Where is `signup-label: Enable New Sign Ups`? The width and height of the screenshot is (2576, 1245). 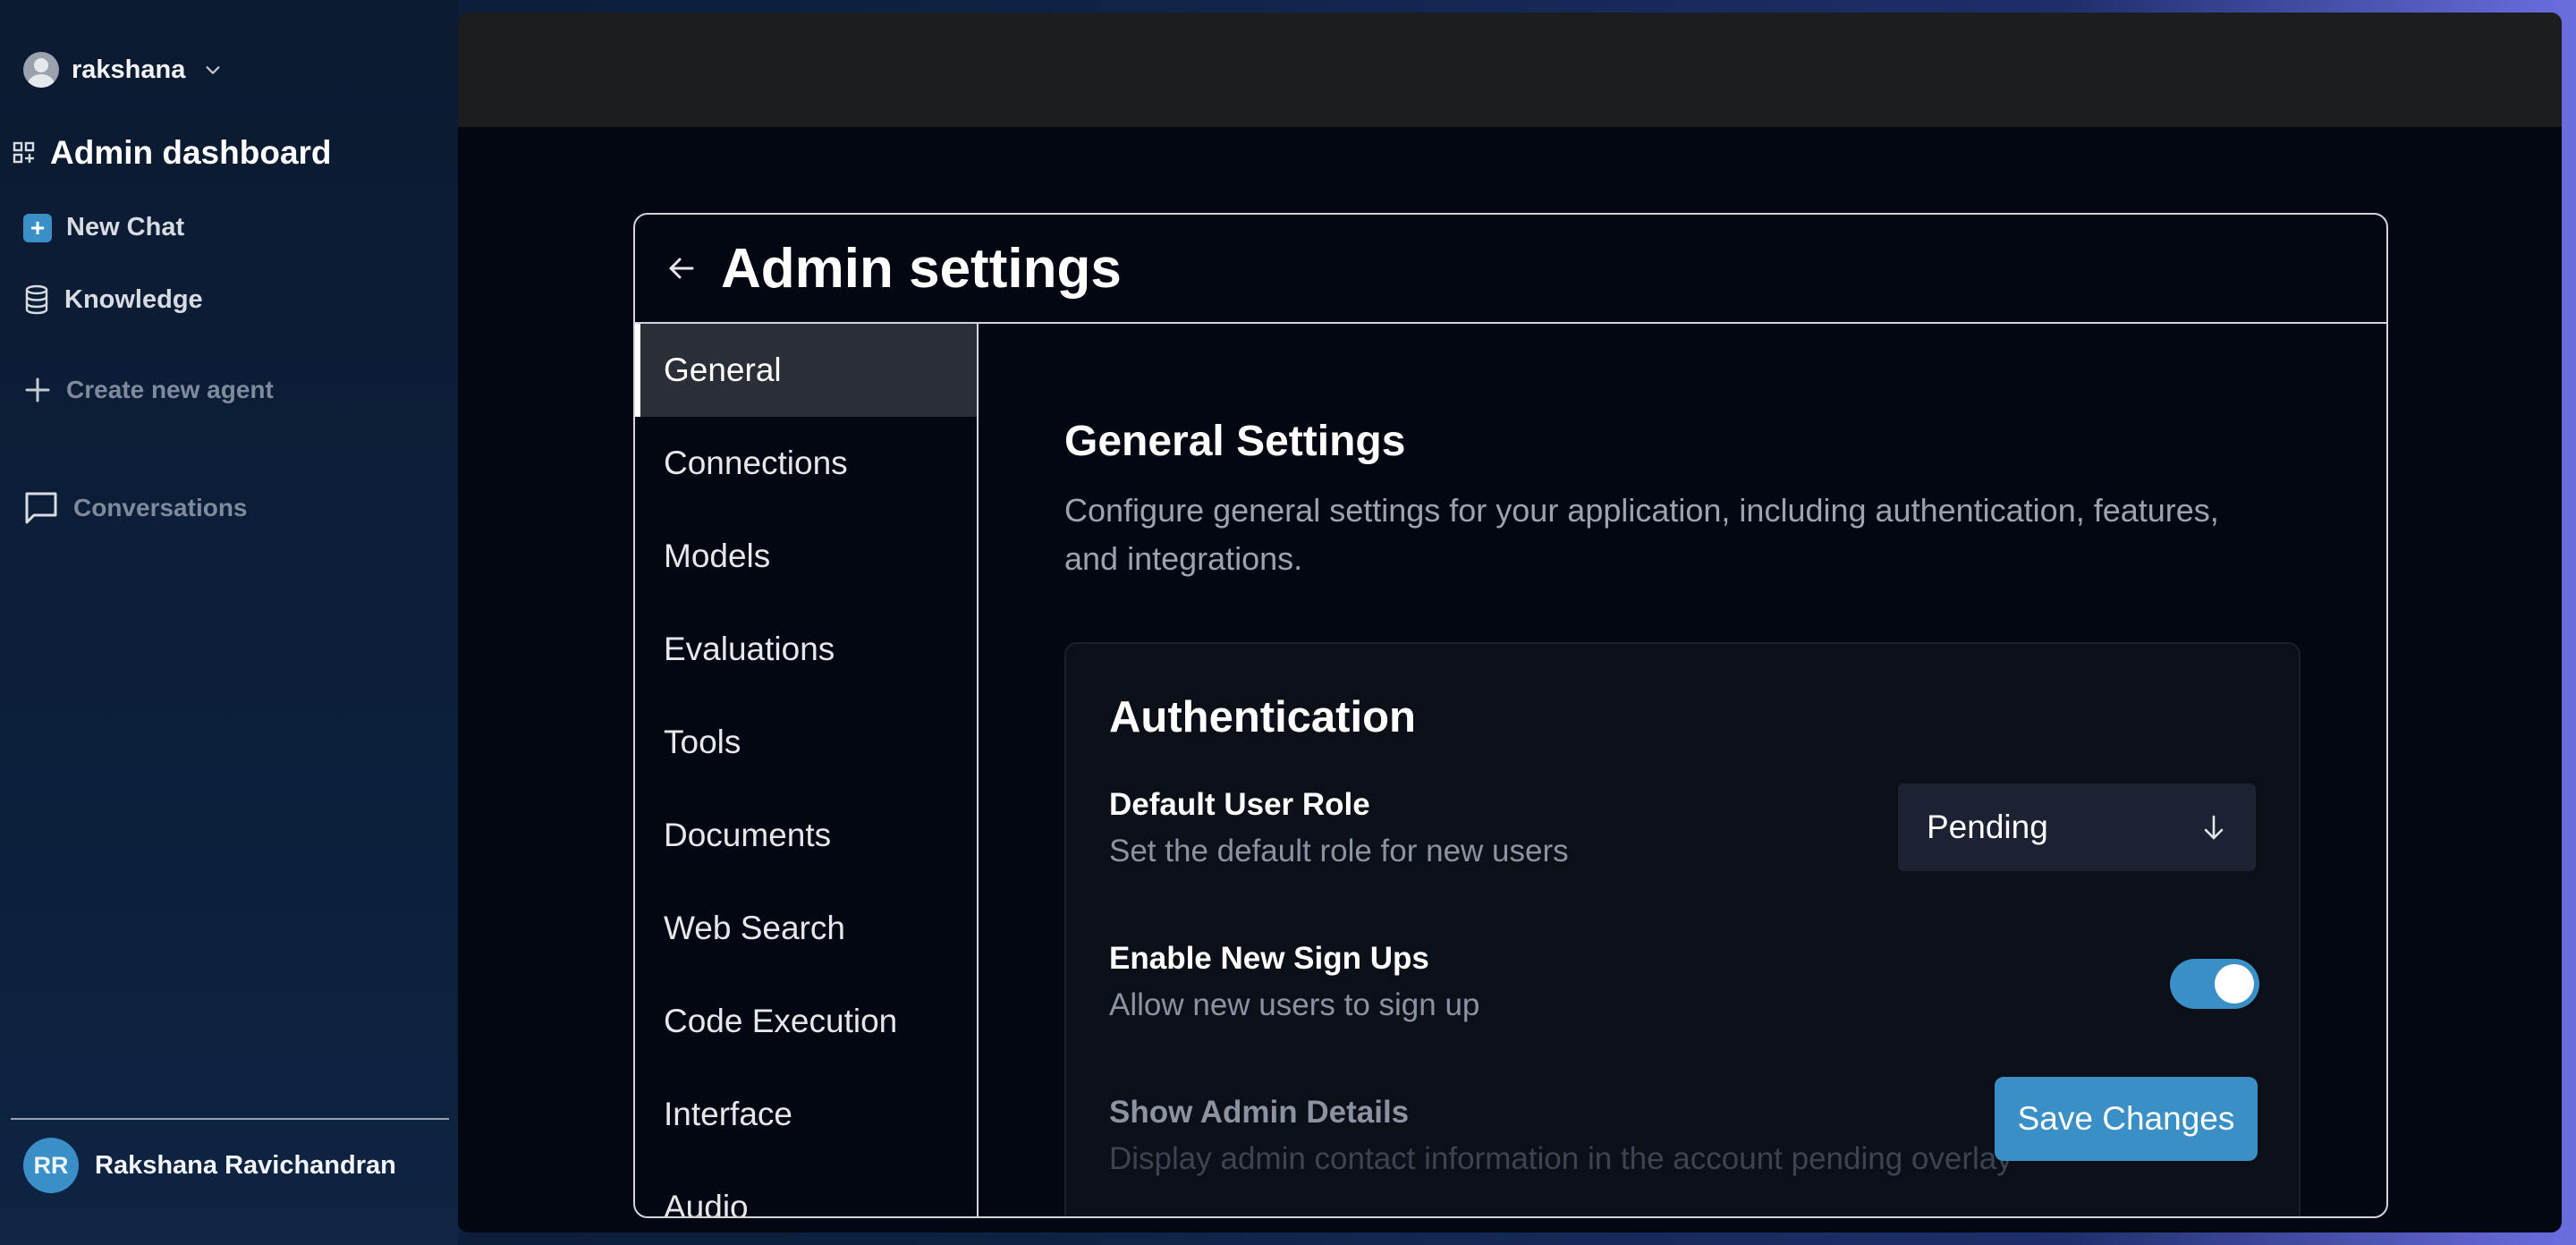 signup-label: Enable New Sign Ups is located at coordinates (1269, 959).